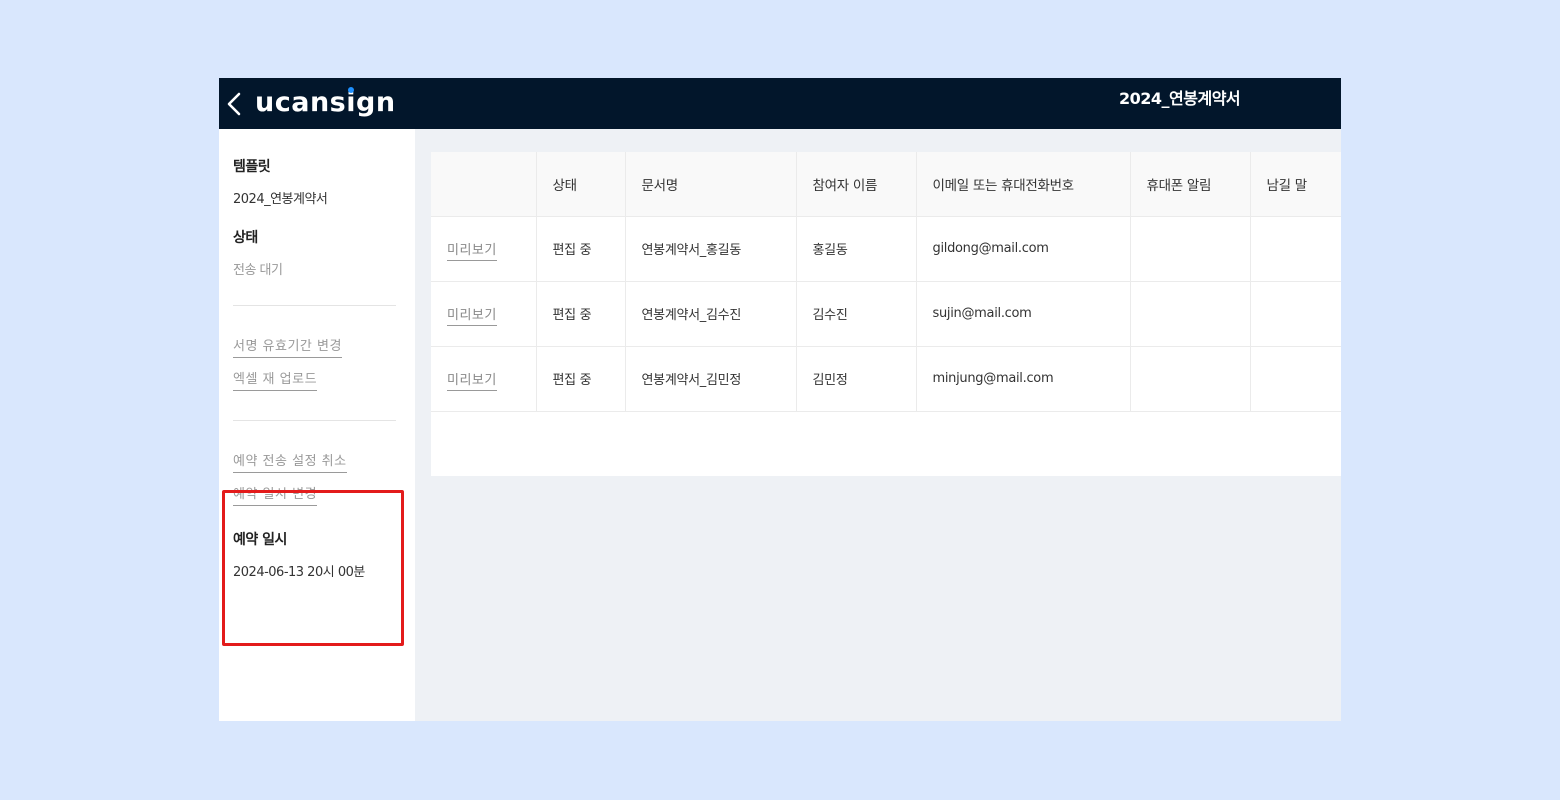  Describe the element at coordinates (1190, 184) in the screenshot. I see `column-header-sms: 휴대폰 알림` at that location.